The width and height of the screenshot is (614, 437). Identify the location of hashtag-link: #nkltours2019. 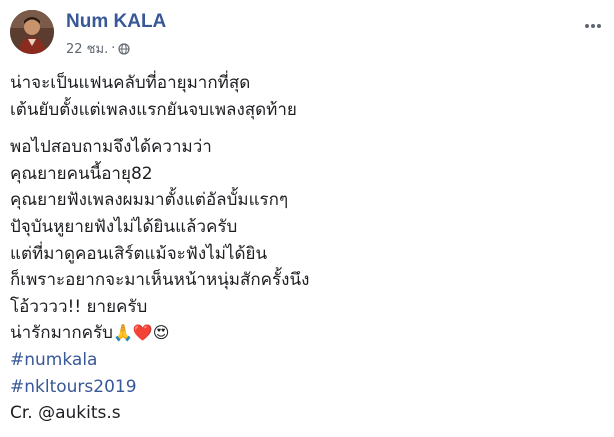
(307, 387).